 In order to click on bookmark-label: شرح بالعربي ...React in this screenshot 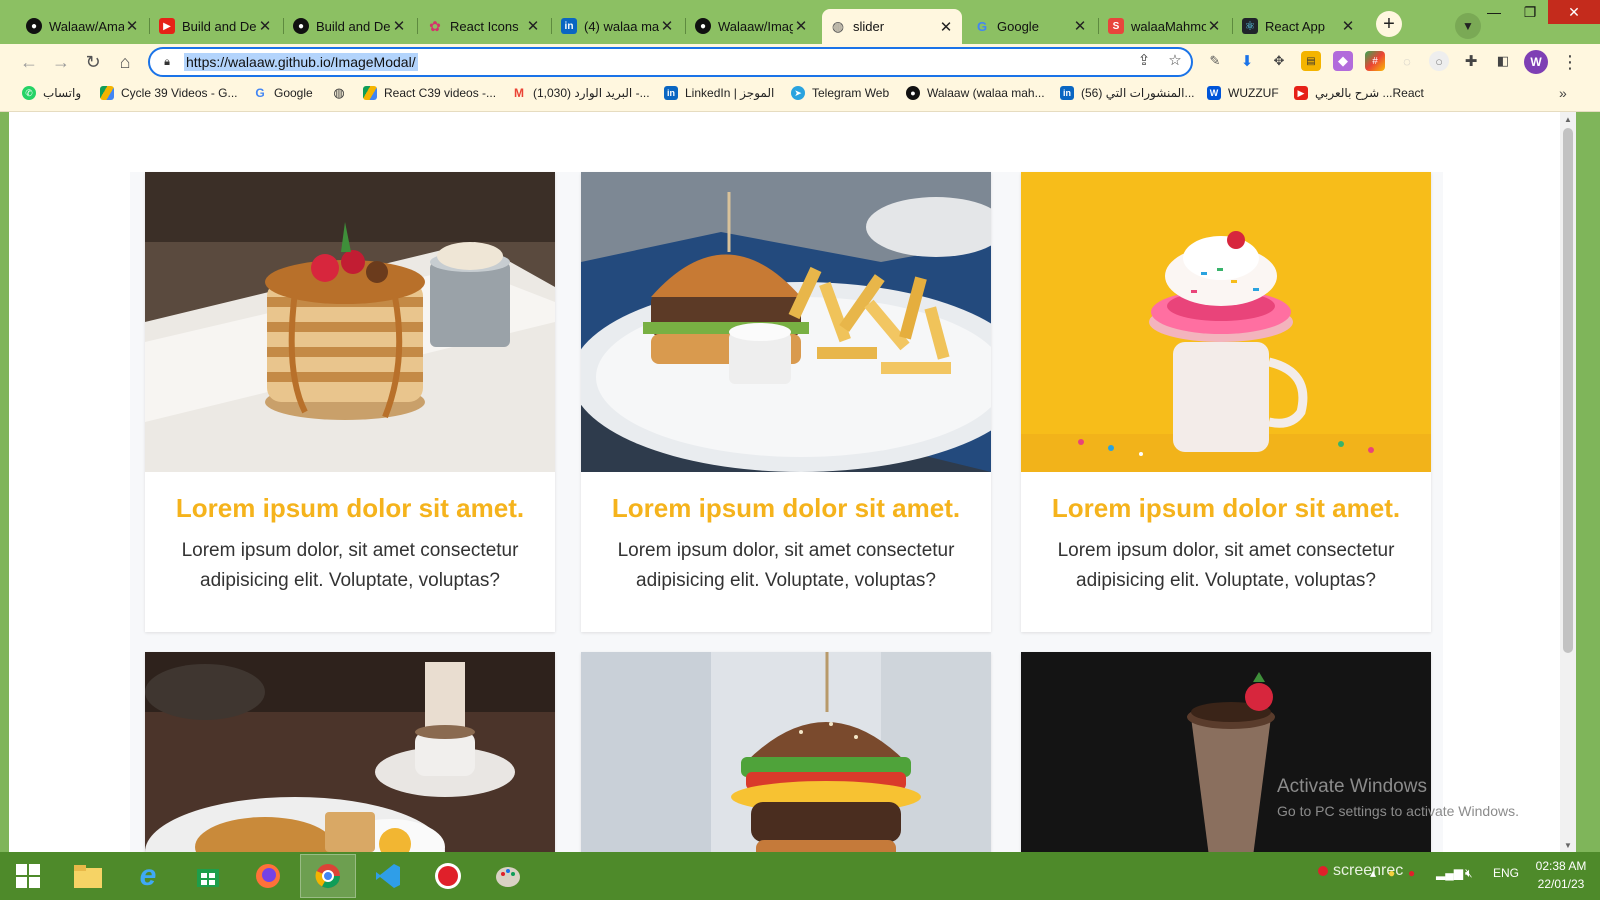, I will do `click(1369, 93)`.